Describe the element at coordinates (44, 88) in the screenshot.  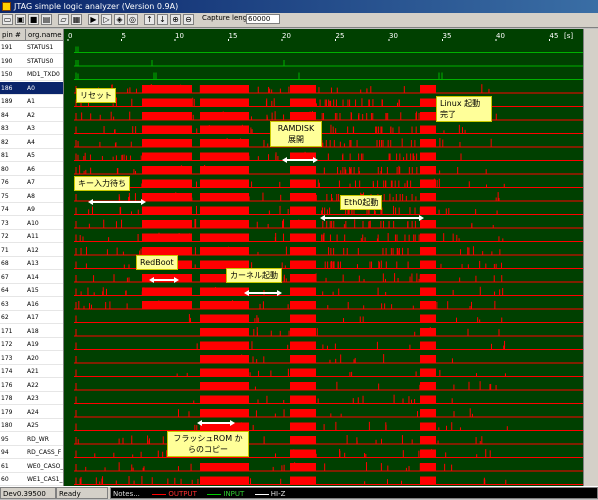
I see `signal-name-cell: A0` at that location.